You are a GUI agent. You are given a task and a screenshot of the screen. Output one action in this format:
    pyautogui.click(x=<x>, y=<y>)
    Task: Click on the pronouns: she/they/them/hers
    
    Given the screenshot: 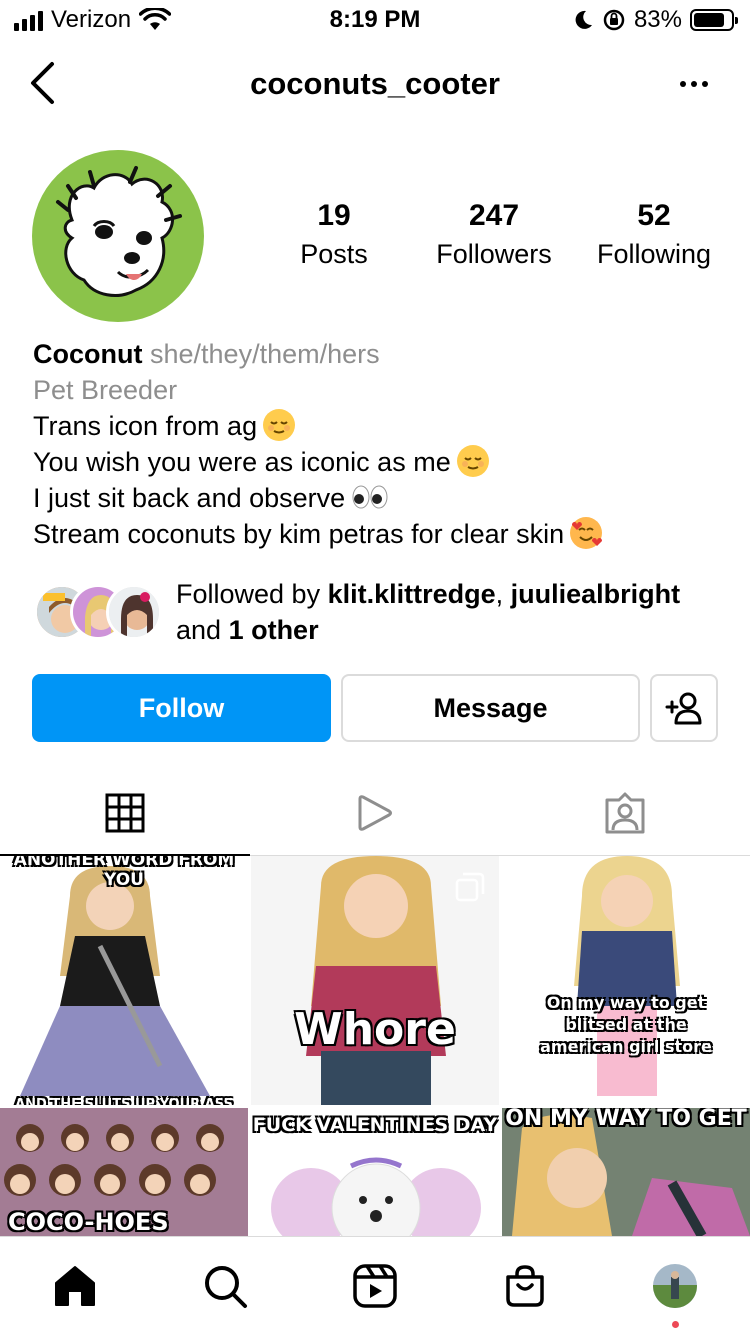 What is the action you would take?
    pyautogui.click(x=265, y=354)
    